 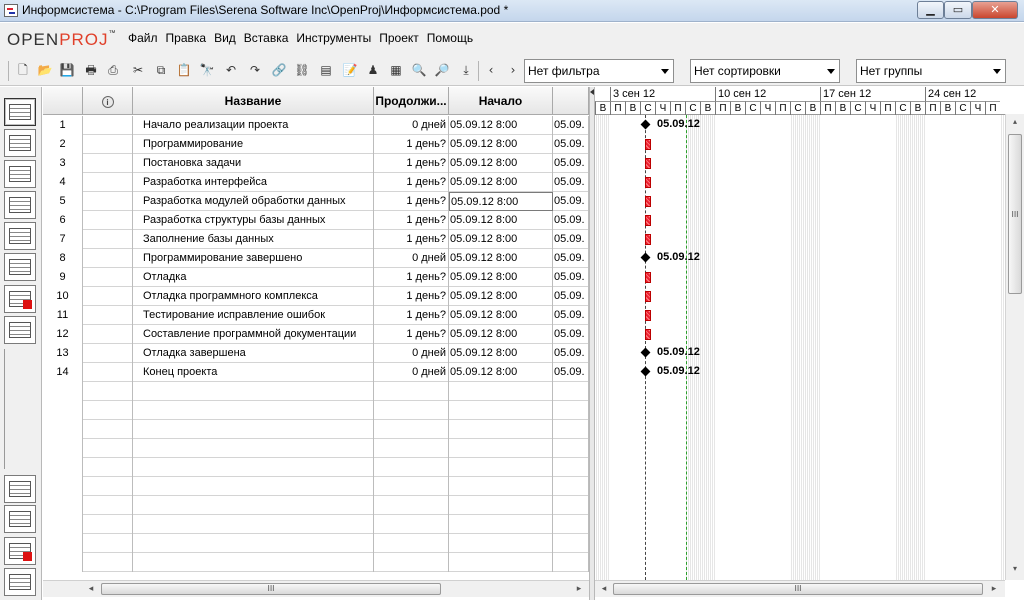 I want to click on cell-name: Программирование, so click(x=253, y=144).